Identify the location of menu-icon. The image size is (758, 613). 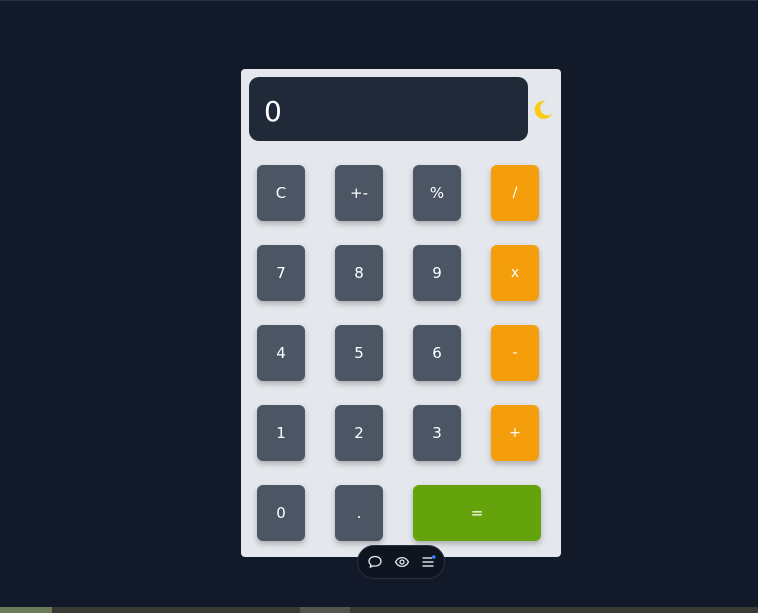
(428, 562).